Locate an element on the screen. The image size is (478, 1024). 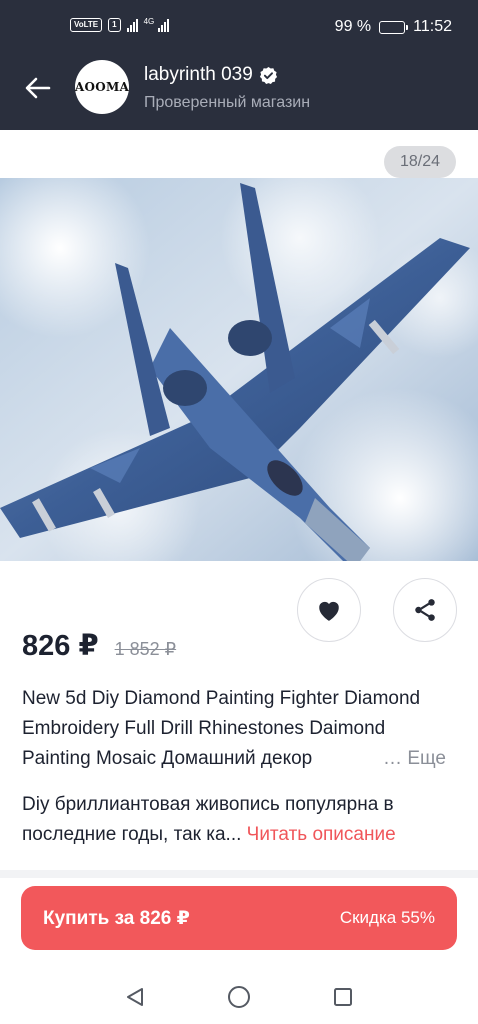
store-avatar: AOOMA is located at coordinates (102, 87).